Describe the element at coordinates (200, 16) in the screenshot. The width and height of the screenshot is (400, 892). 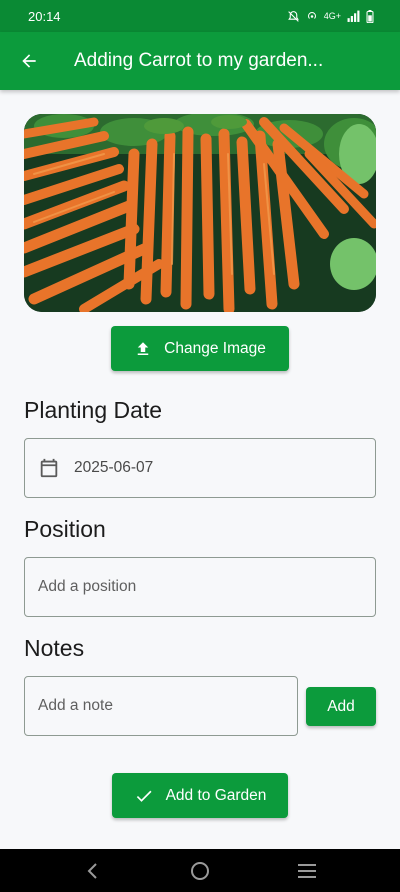
I see `status-bar: 20:14 4G+` at that location.